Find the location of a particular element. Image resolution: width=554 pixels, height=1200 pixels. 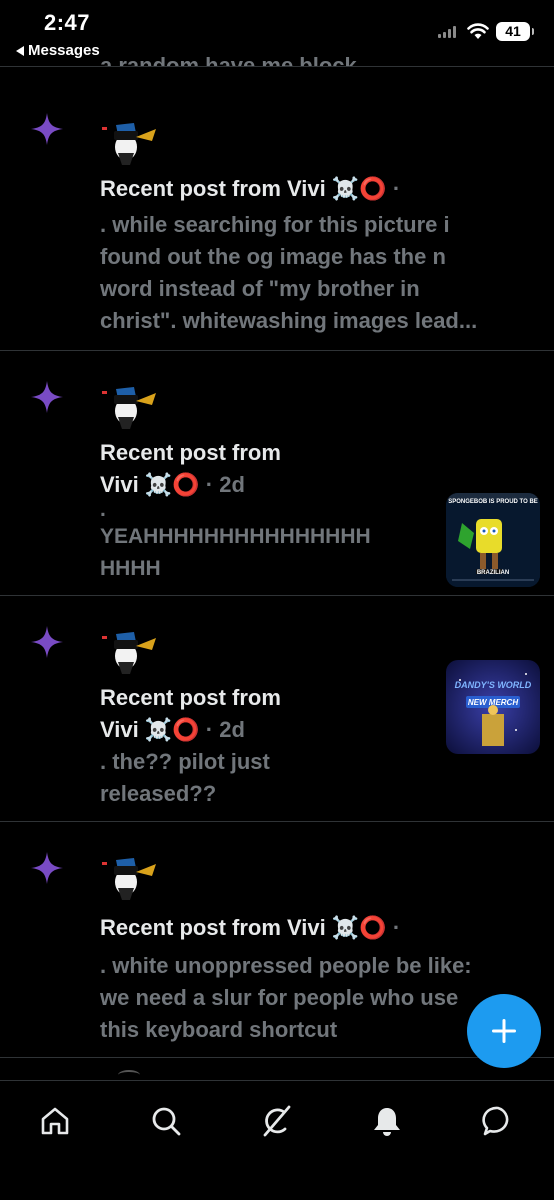

notification-snippet: . the?? pilot just released?? is located at coordinates (185, 778).